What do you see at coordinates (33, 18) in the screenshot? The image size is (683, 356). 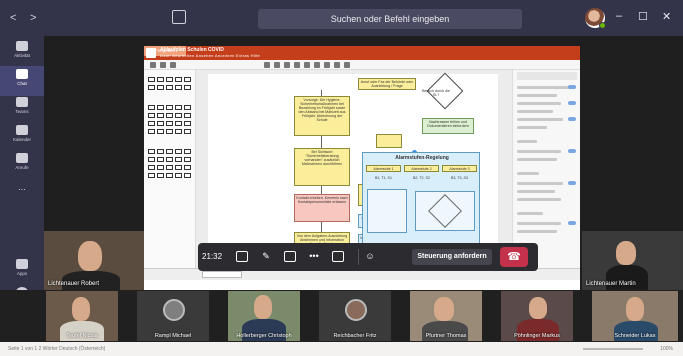 I see `forward-button: >` at bounding box center [33, 18].